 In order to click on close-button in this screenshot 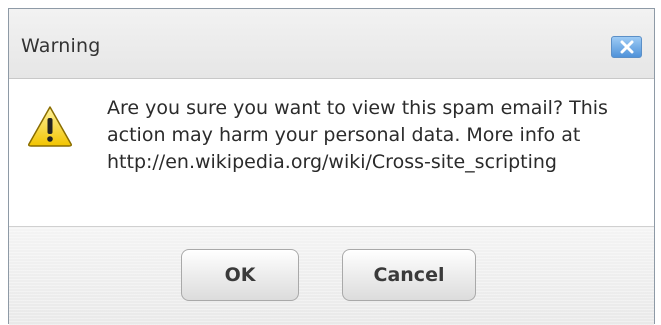, I will do `click(626, 47)`.